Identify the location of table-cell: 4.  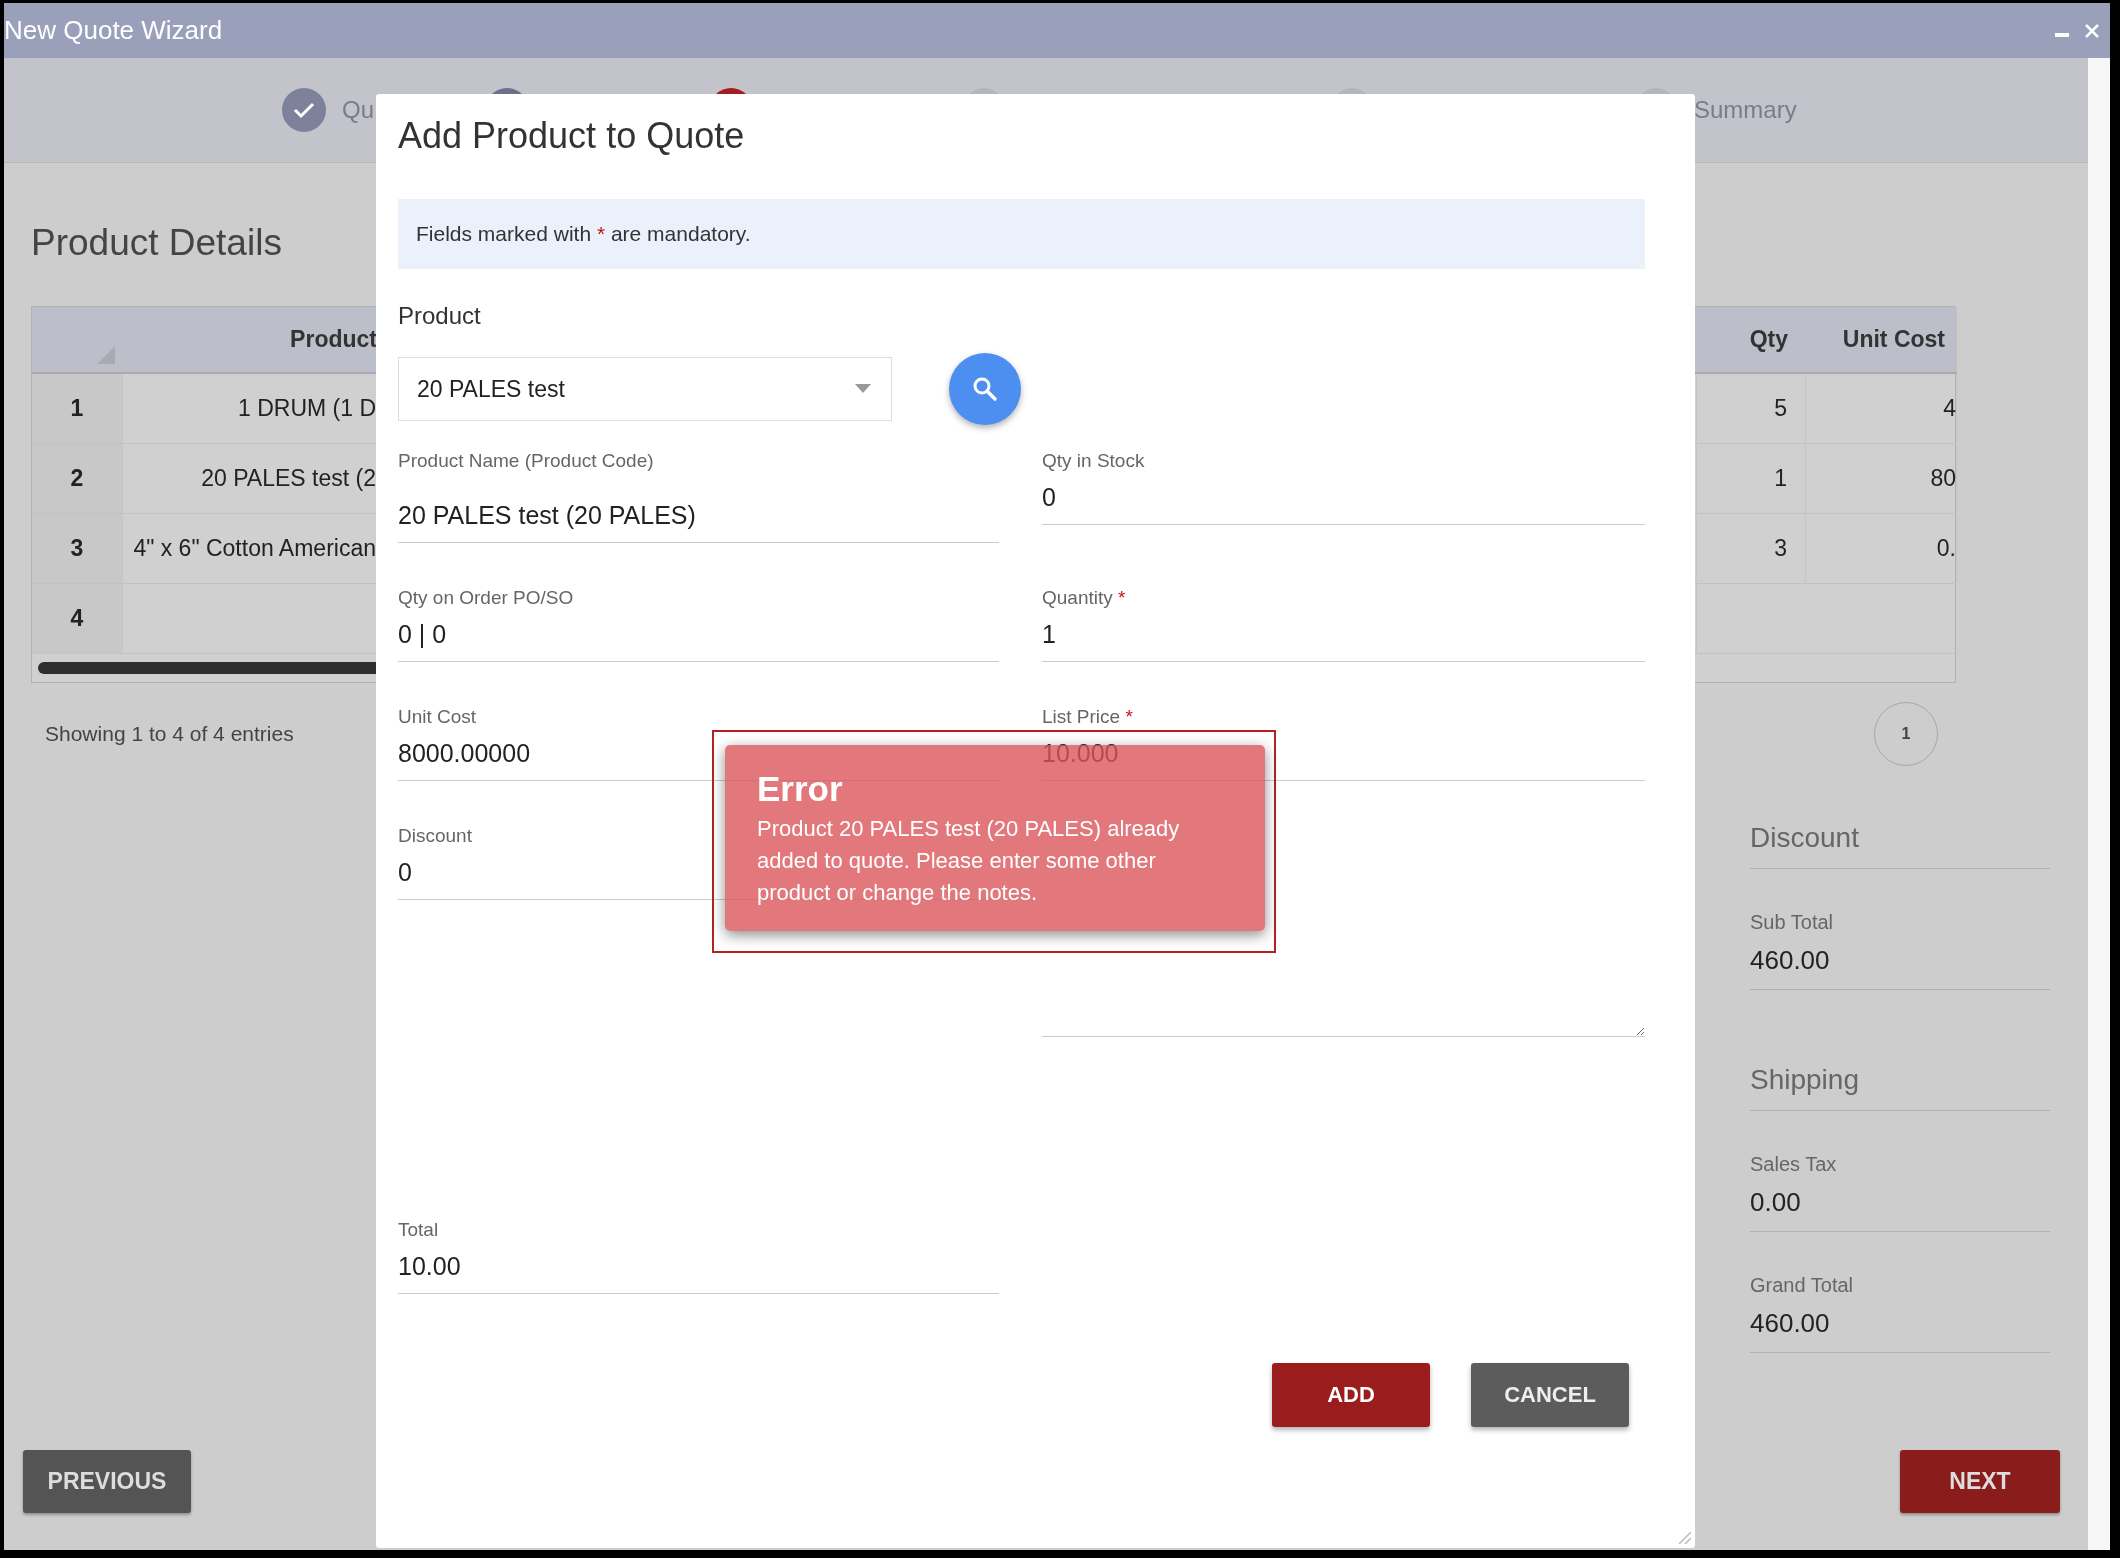
(1949, 408).